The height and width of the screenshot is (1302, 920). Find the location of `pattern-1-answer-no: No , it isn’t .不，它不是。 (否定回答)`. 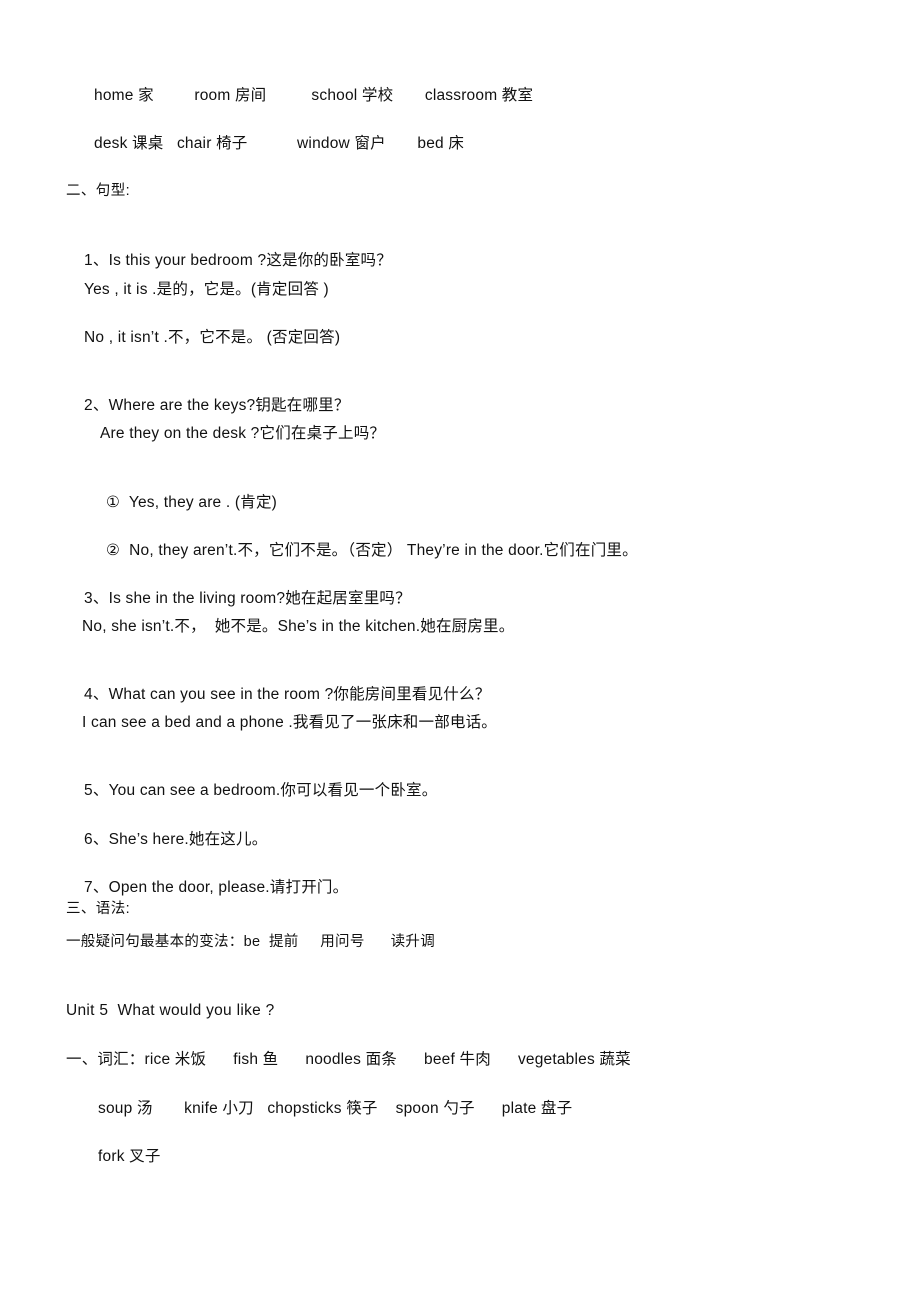

pattern-1-answer-no: No , it isn’t .不，它不是。 (否定回答) is located at coordinates (212, 337).